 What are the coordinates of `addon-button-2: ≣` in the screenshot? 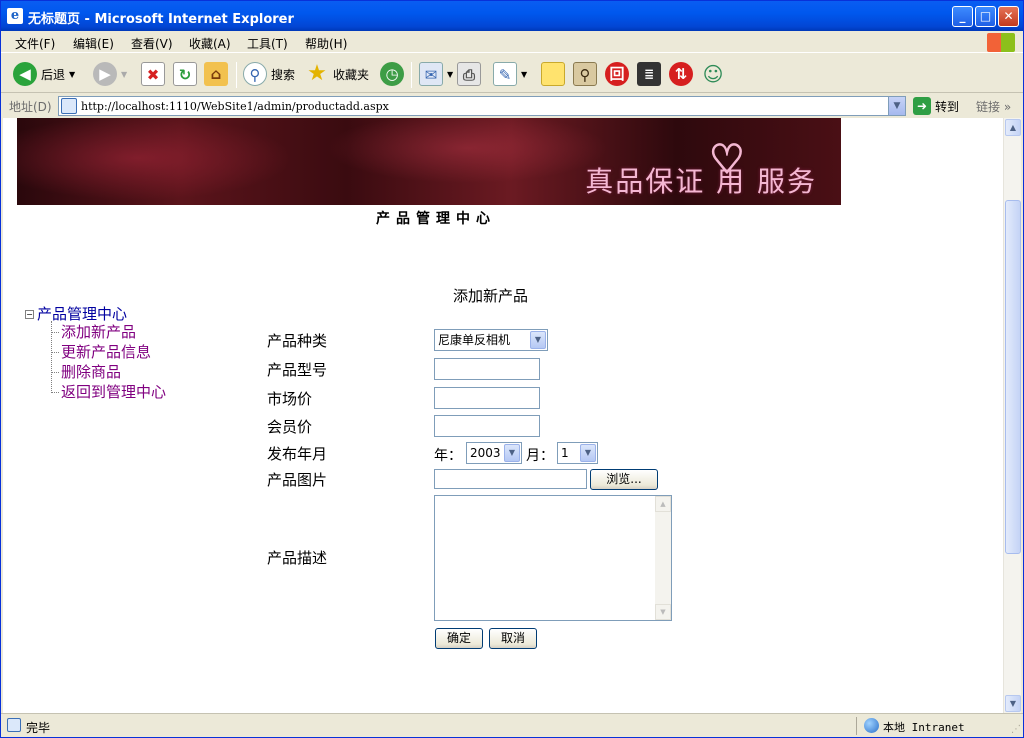 It's located at (649, 74).